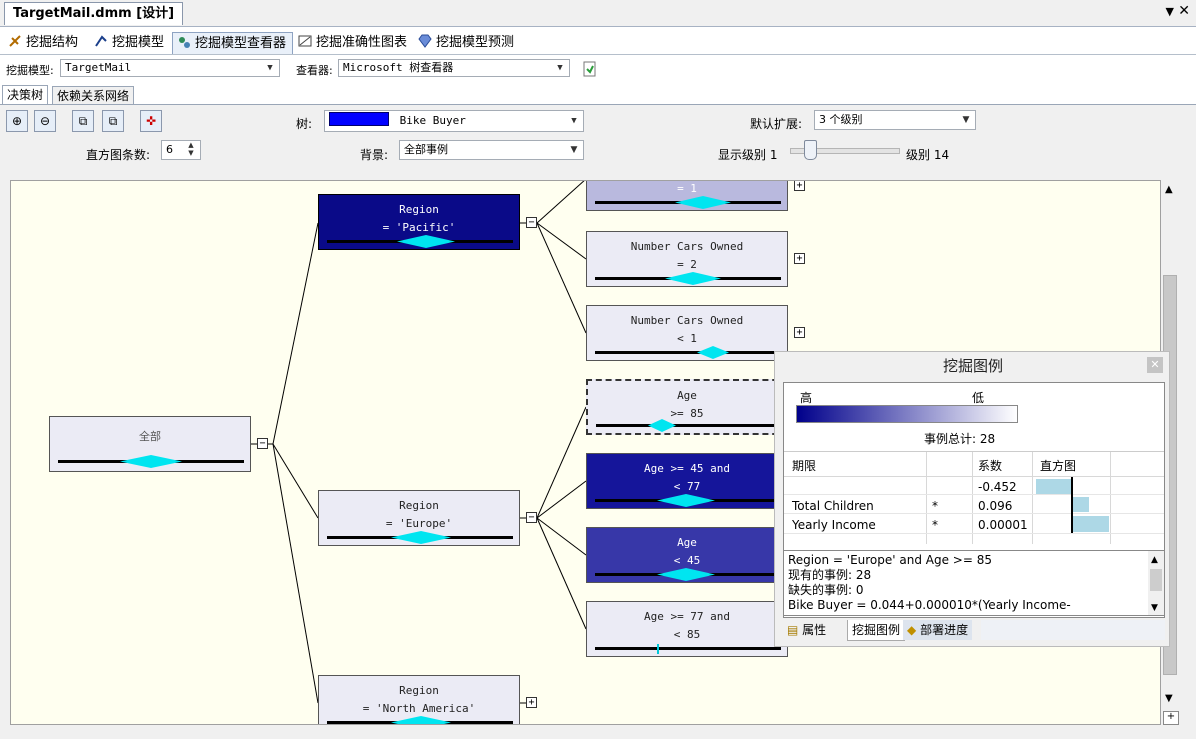 This screenshot has width=1196, height=739. I want to click on tree-node-cut: = 1, so click(687, 196).